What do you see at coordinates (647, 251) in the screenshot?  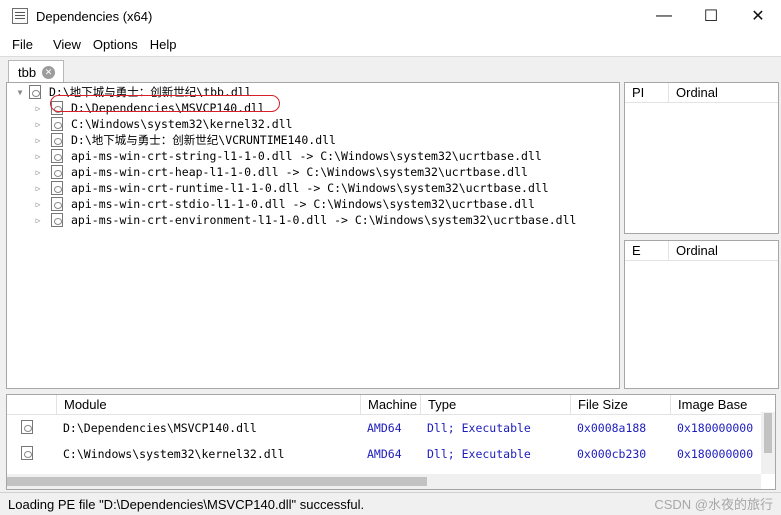 I see `e-column-header: E` at bounding box center [647, 251].